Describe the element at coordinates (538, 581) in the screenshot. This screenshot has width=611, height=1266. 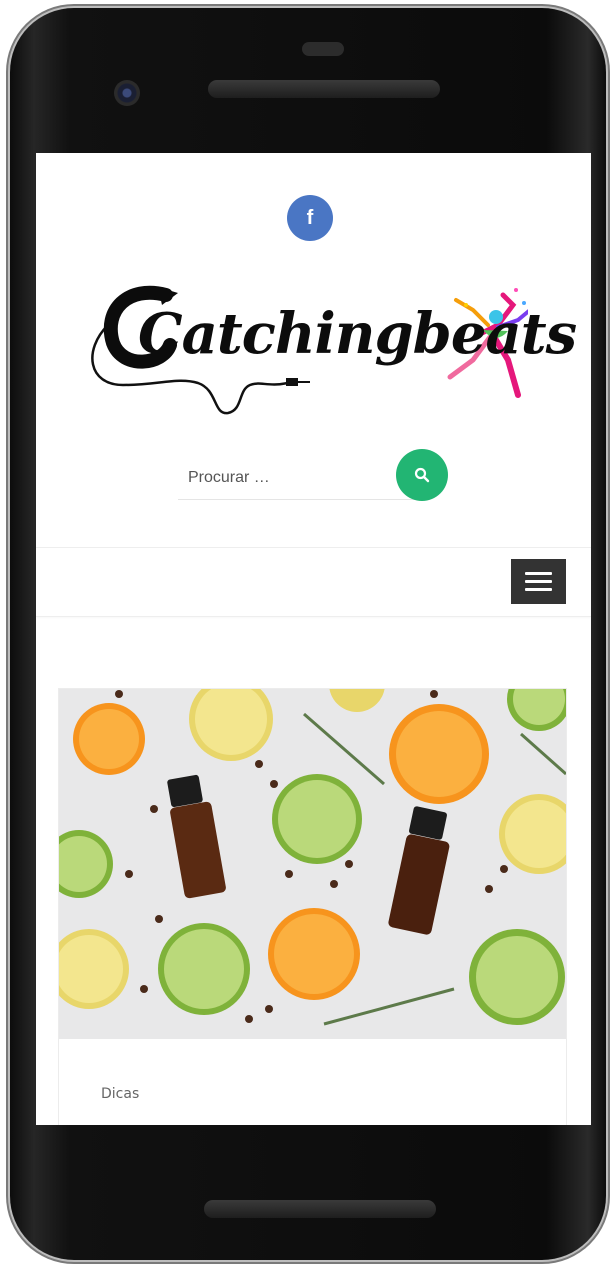
I see `hamburger-menu-icon` at that location.